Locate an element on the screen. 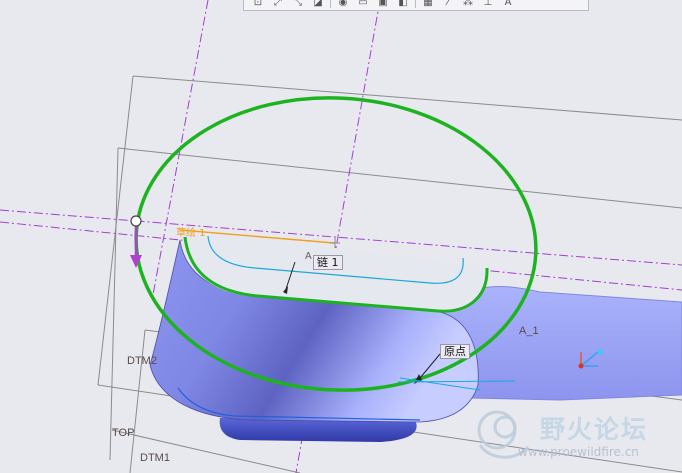 The image size is (682, 473). axis-point-marker is located at coordinates (335, 243).